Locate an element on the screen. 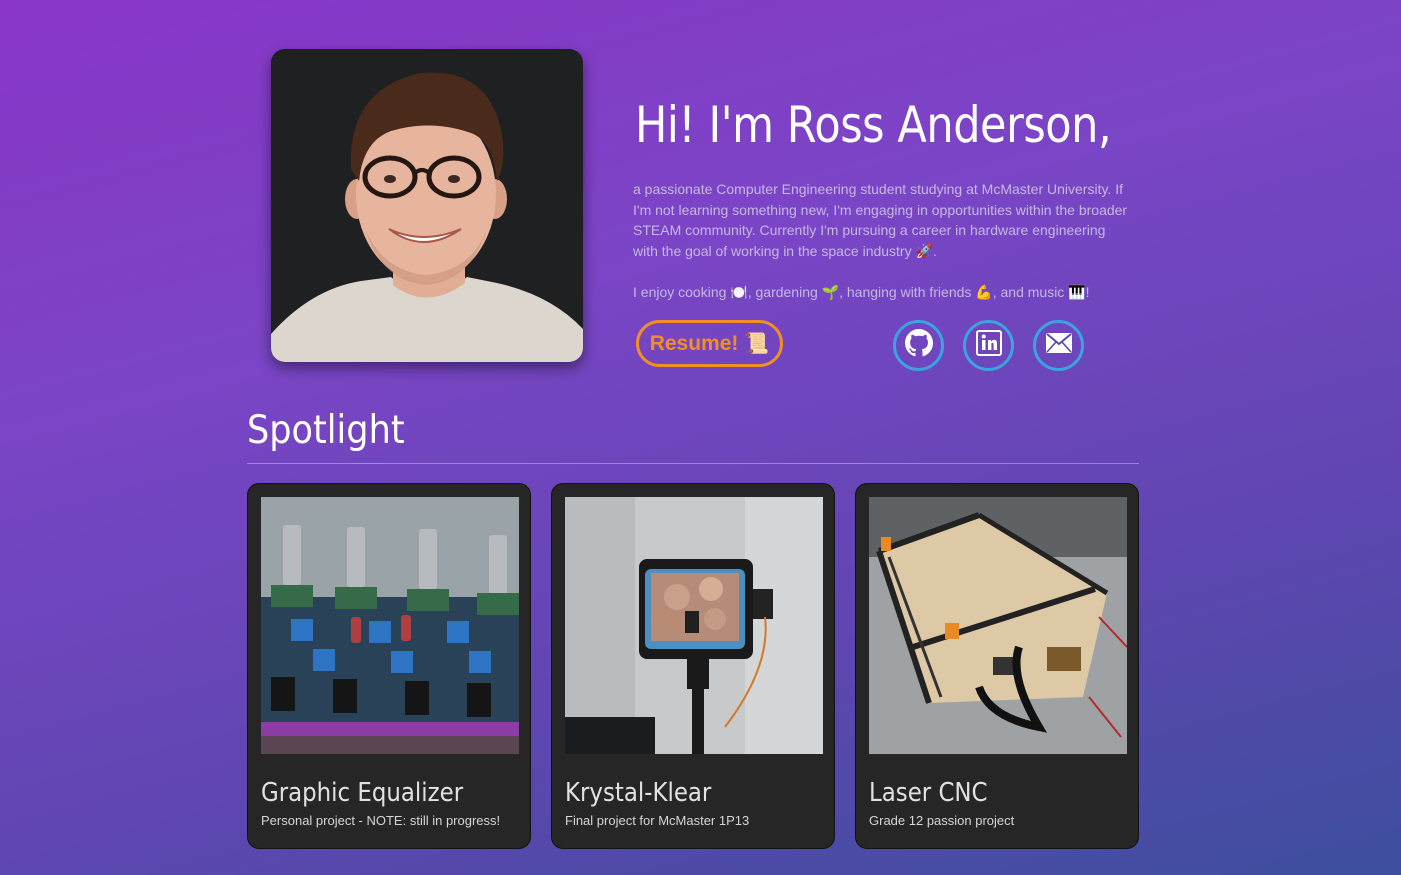  project-image-laser-cnc is located at coordinates (998, 625).